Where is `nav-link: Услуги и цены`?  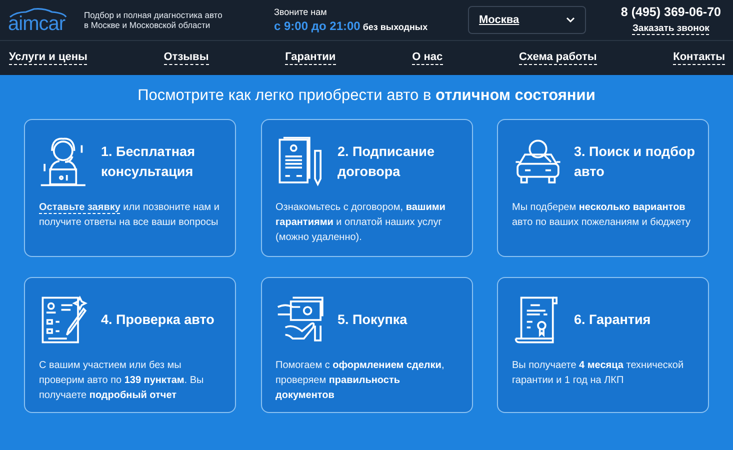 nav-link: Услуги и цены is located at coordinates (48, 58).